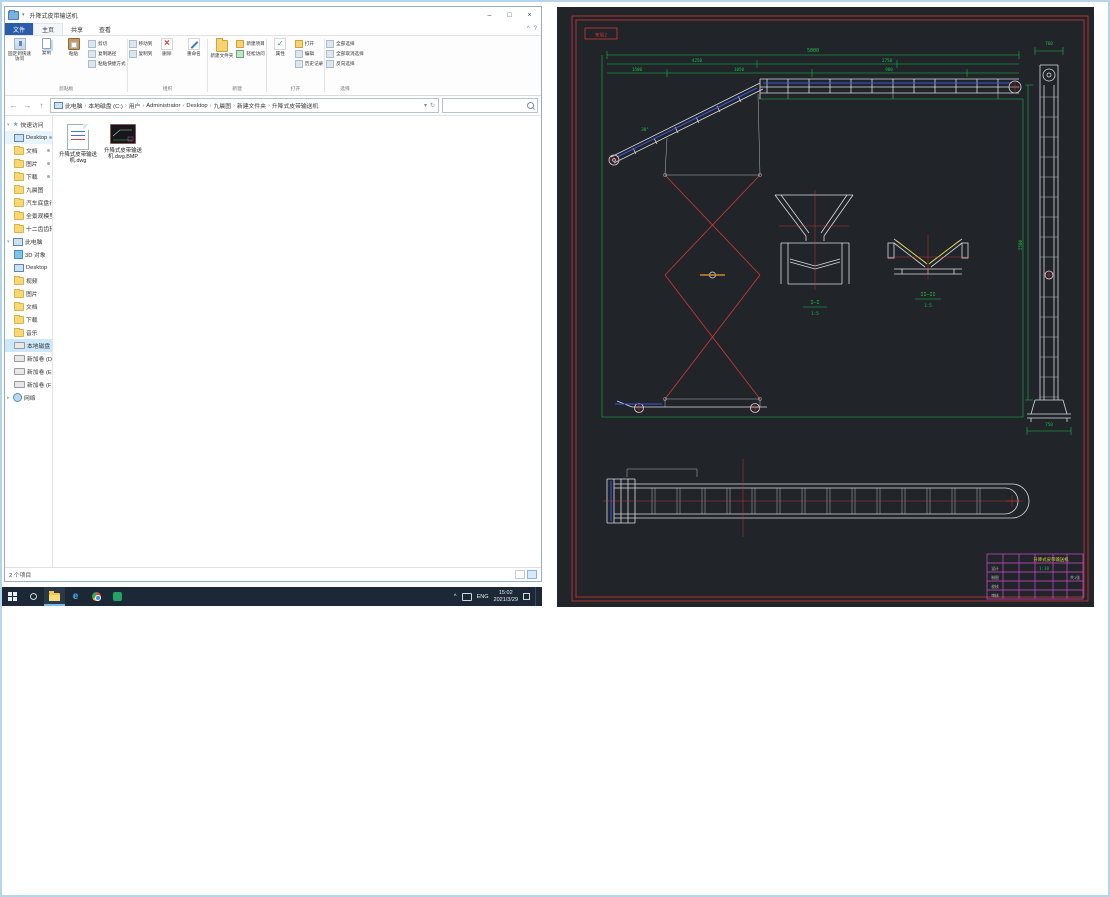 This screenshot has width=1110, height=897. What do you see at coordinates (28, 202) in the screenshot?
I see `sidebar-item-folder-2: 汽车底盘行(全部)` at bounding box center [28, 202].